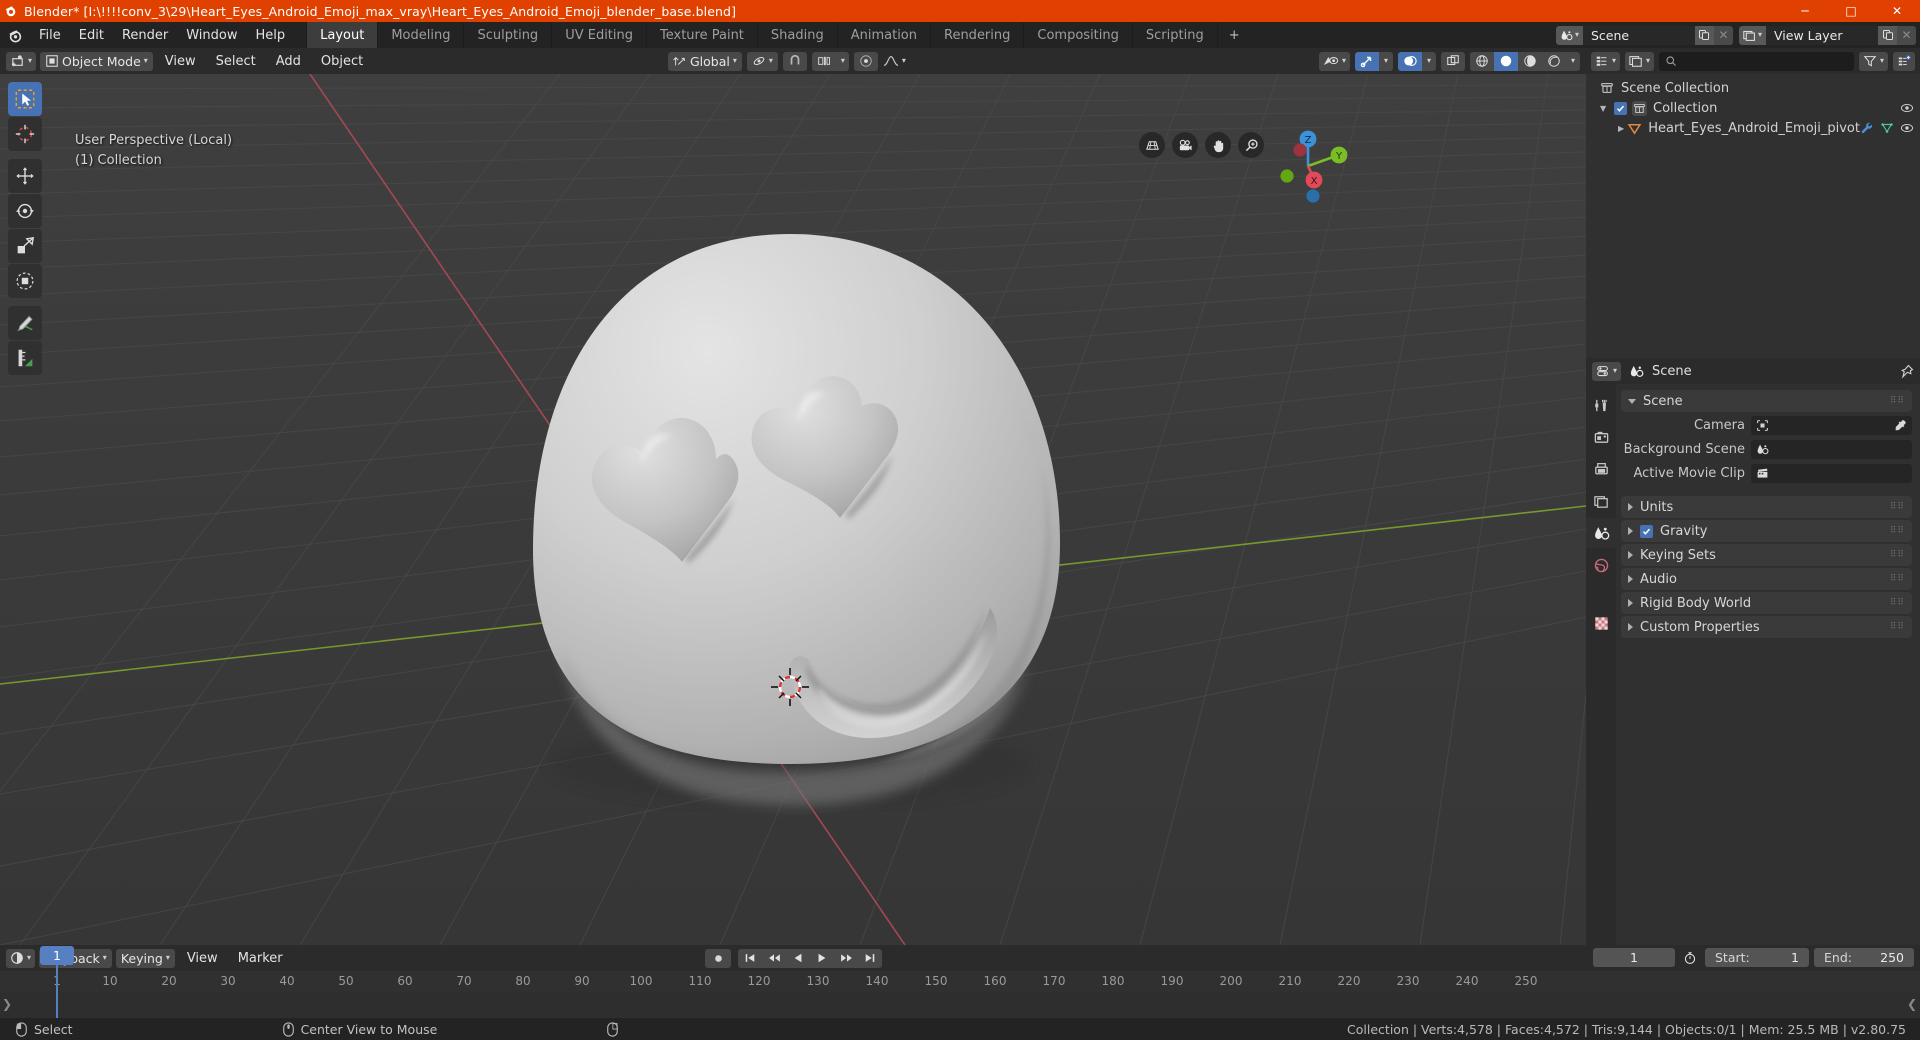 This screenshot has width=1920, height=1040. I want to click on shading-rendered-button, so click(1553, 61).